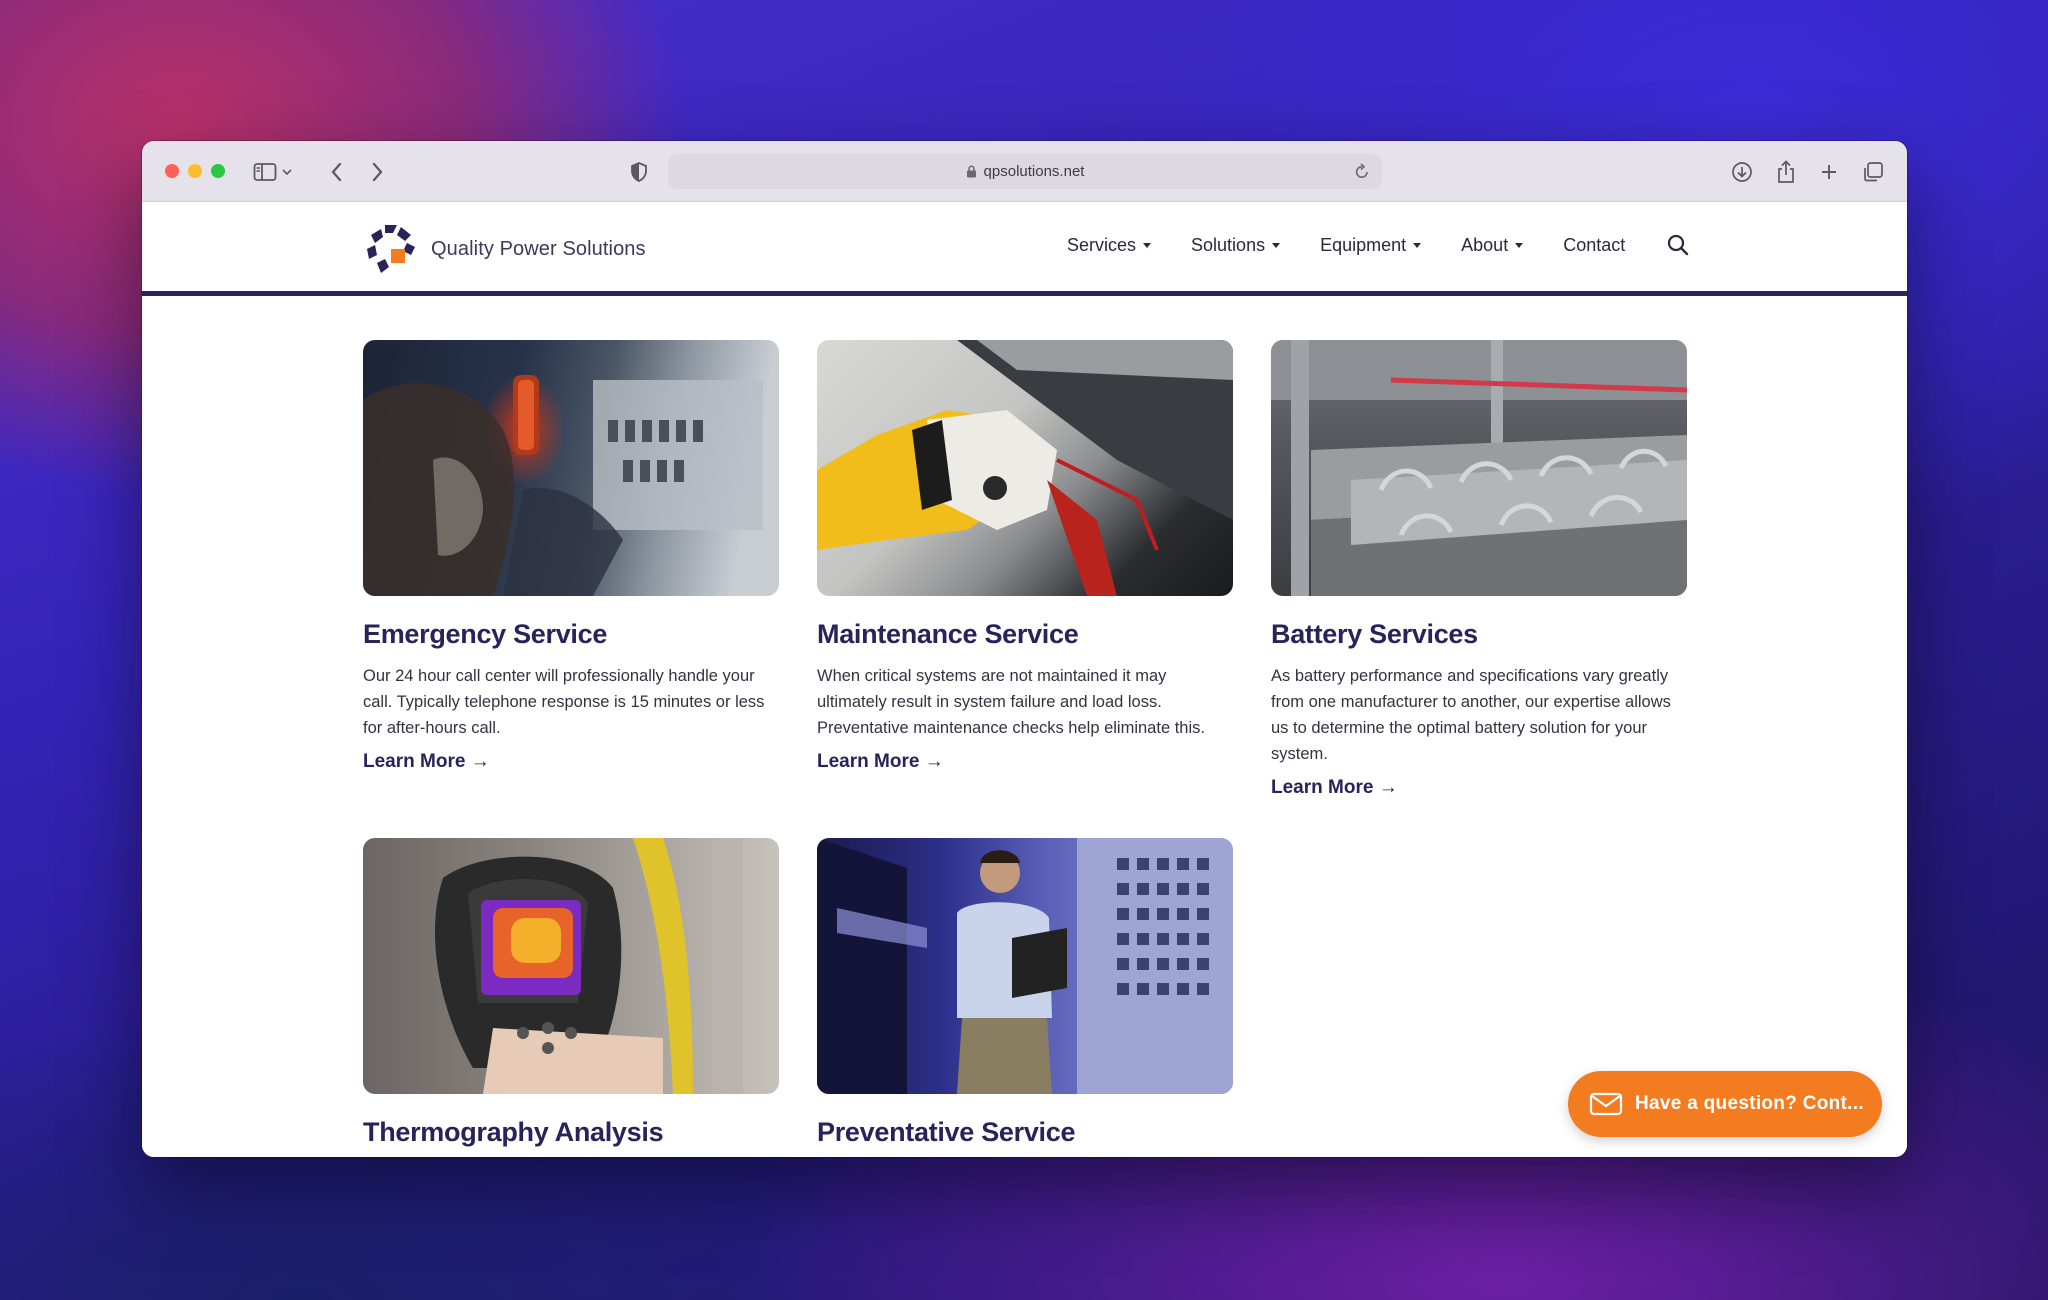  What do you see at coordinates (538, 248) in the screenshot?
I see `logo-text: Quality Power Solutions` at bounding box center [538, 248].